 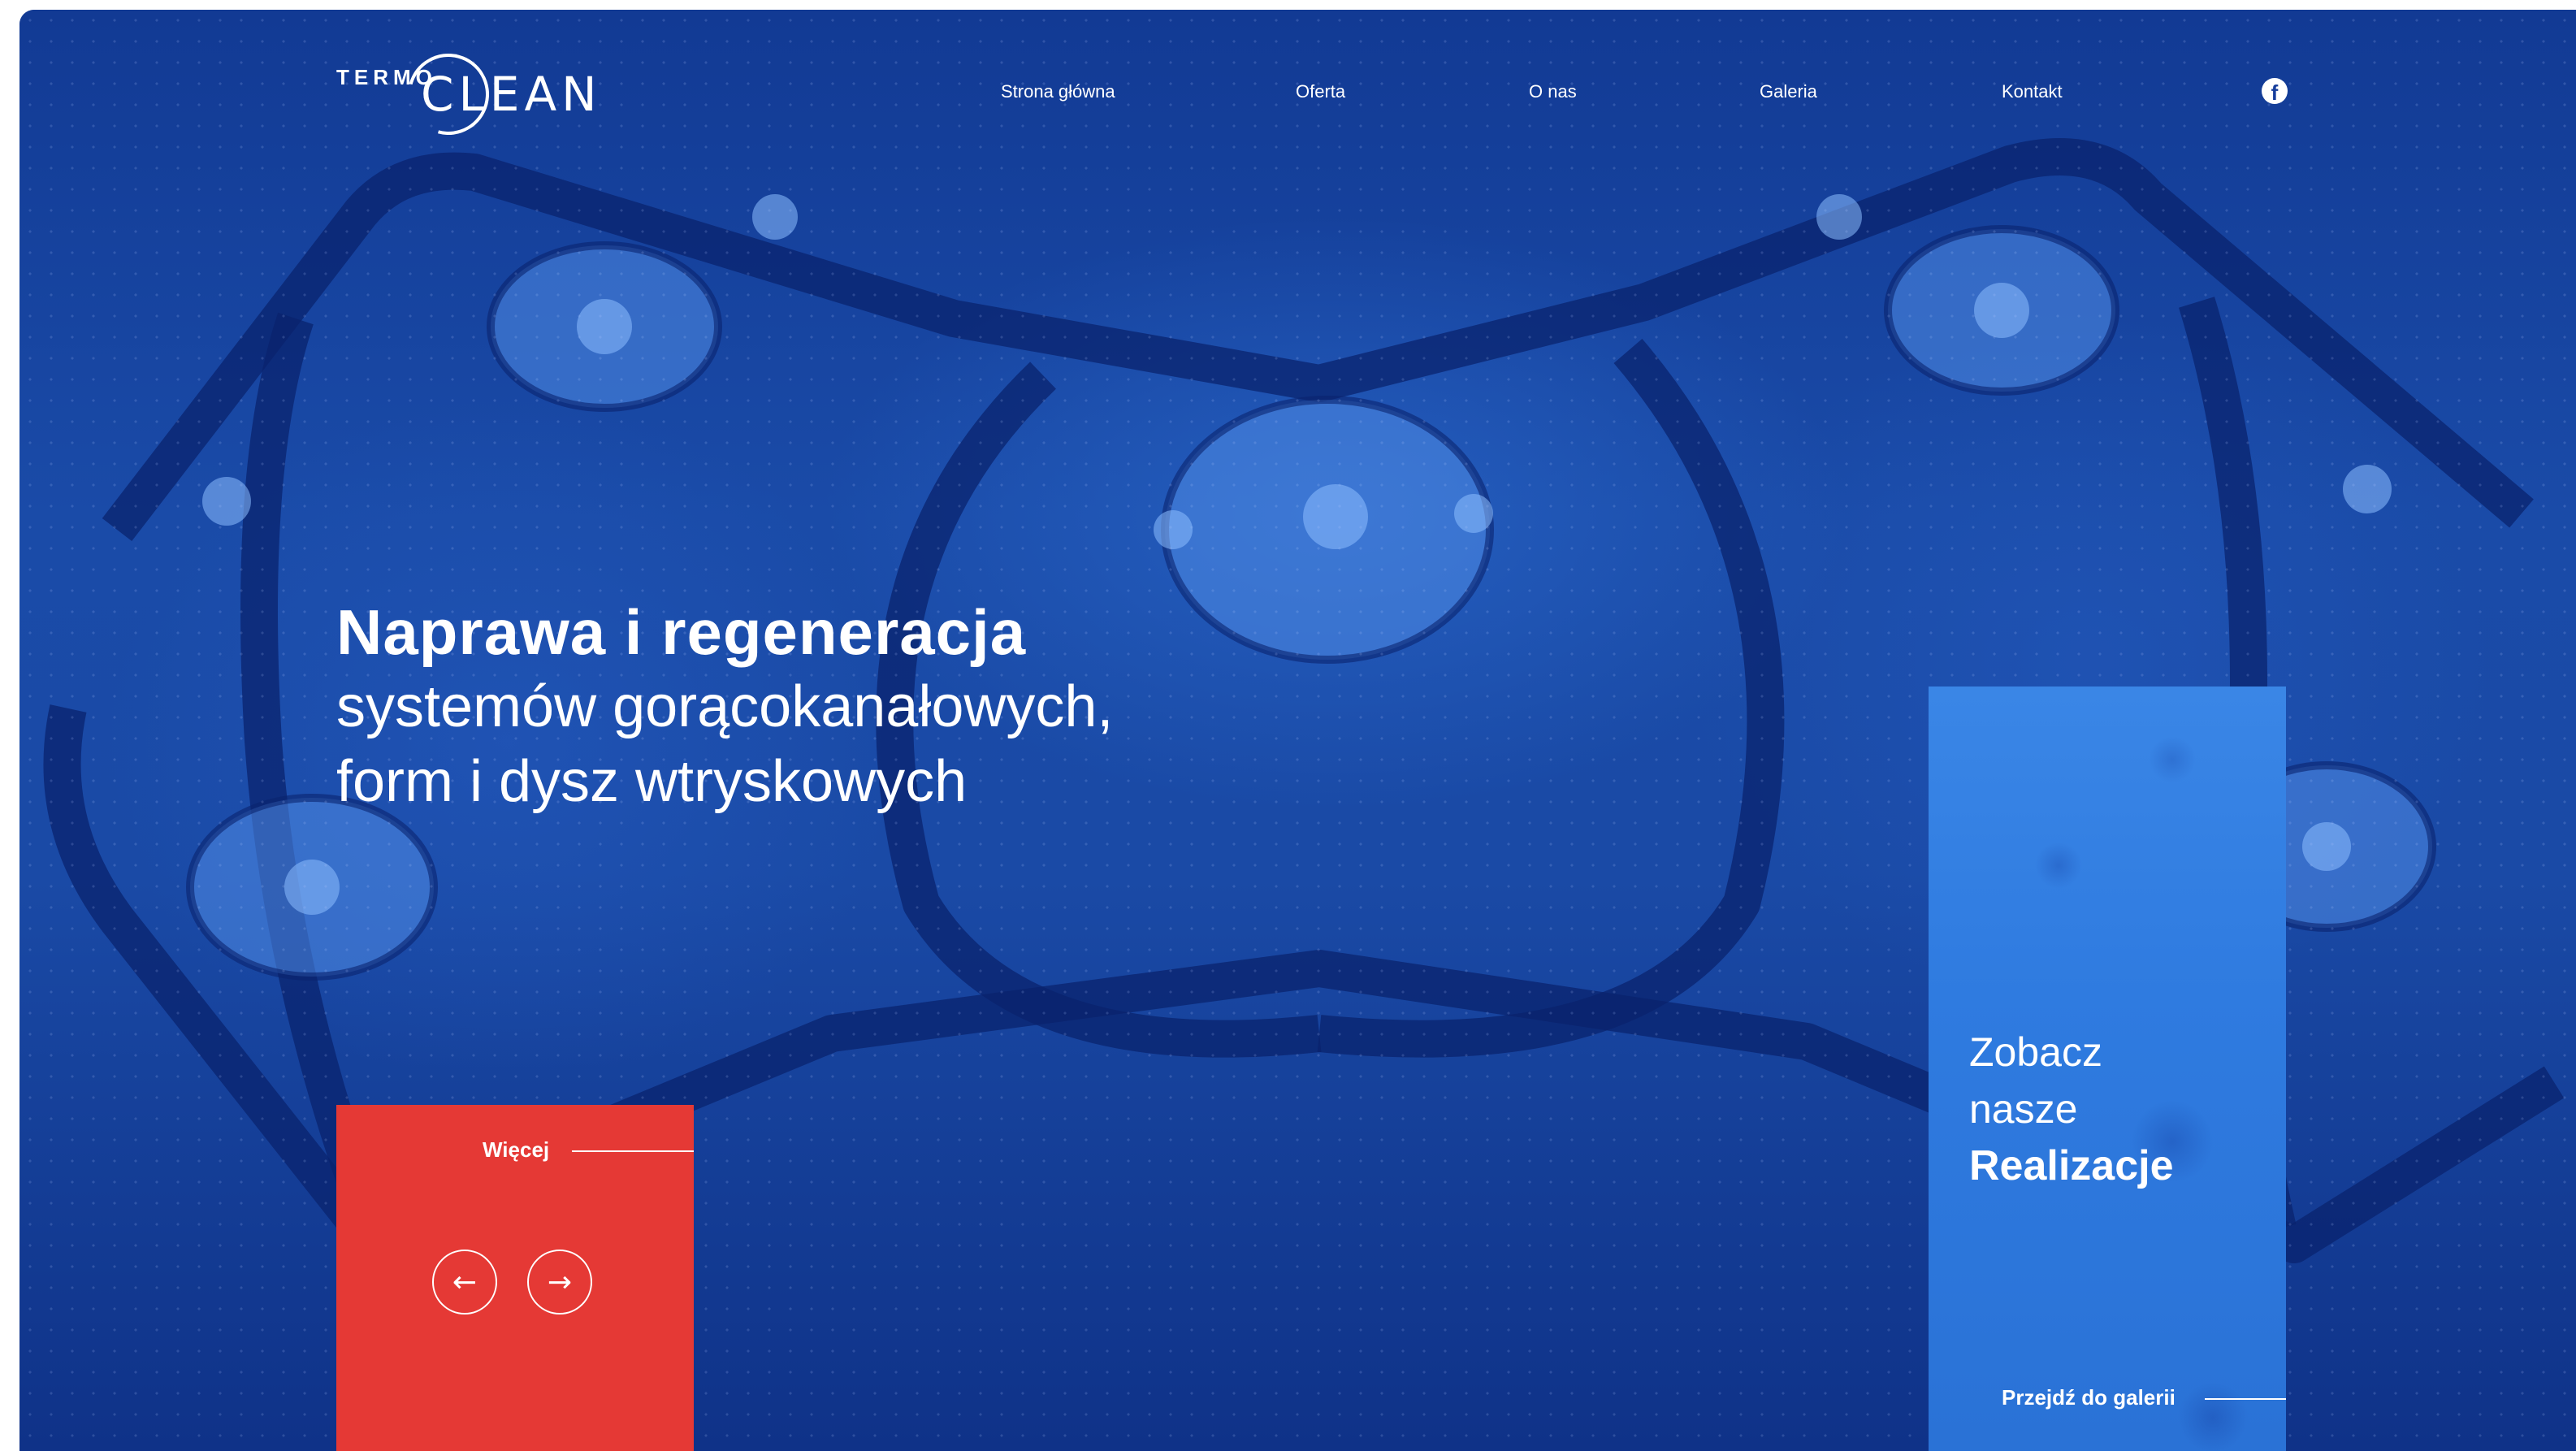 I want to click on gallery-heading: Zobacz nasze Realizacje, so click(x=2071, y=1109).